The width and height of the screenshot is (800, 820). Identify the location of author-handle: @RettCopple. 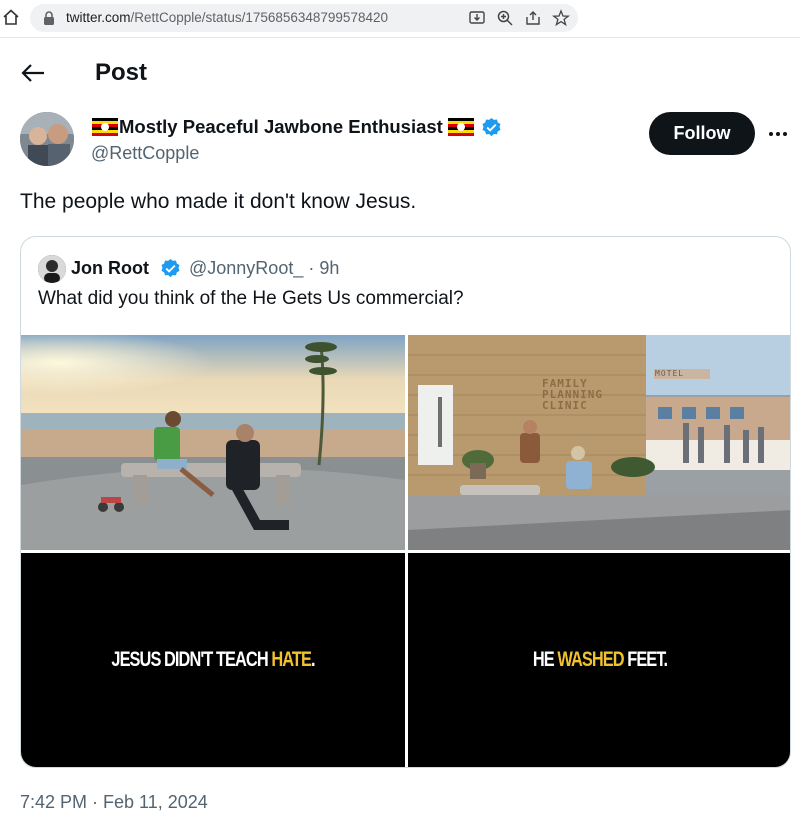
(145, 153).